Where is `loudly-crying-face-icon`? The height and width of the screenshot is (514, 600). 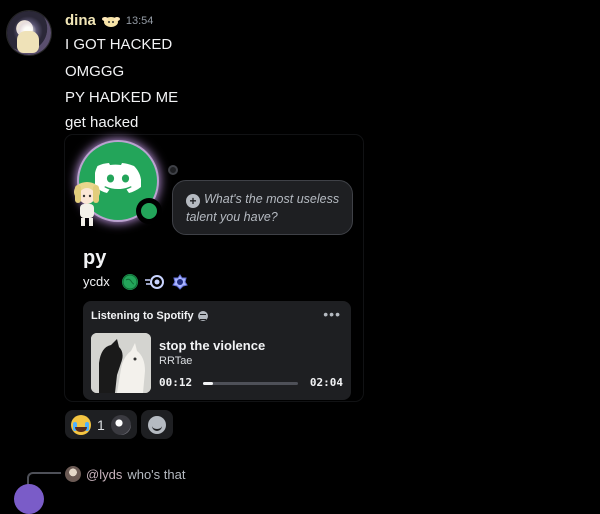
loudly-crying-face-icon is located at coordinates (81, 424).